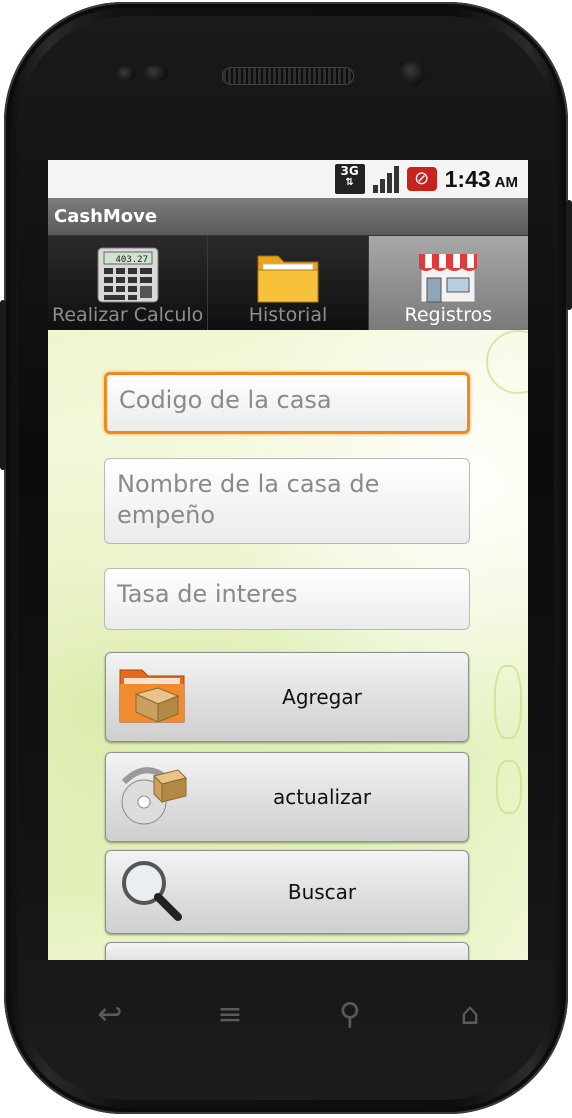 The height and width of the screenshot is (1118, 572). What do you see at coordinates (288, 278) in the screenshot?
I see `folder-icon` at bounding box center [288, 278].